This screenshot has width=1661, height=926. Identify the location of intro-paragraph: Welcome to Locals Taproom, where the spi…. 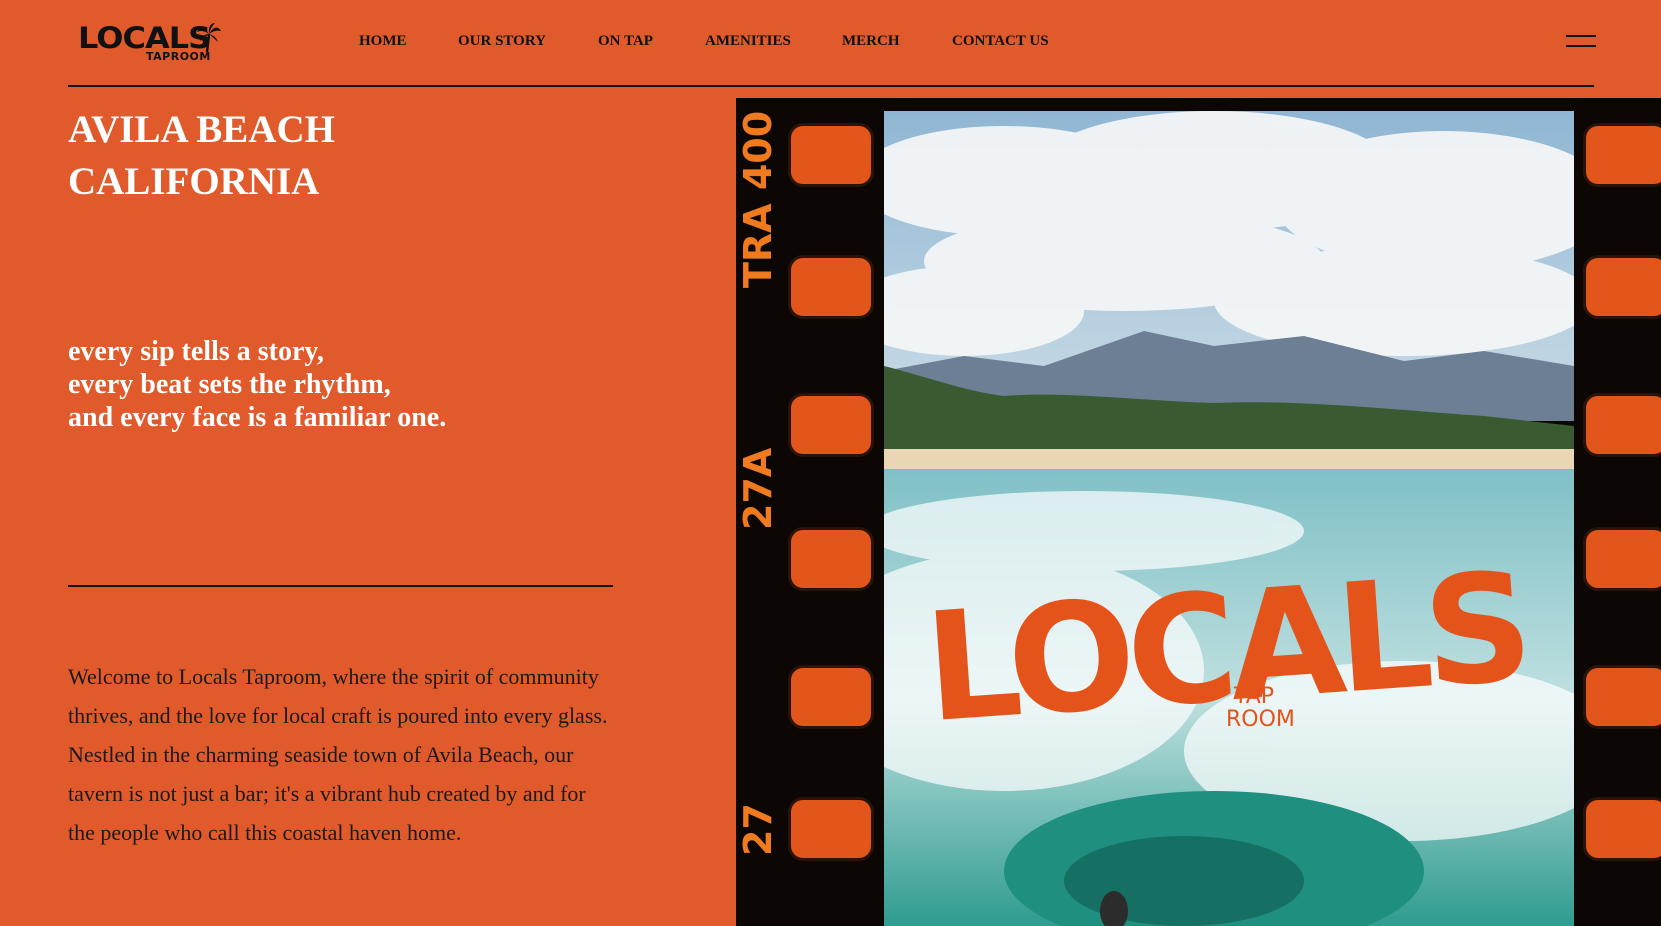
(338, 754).